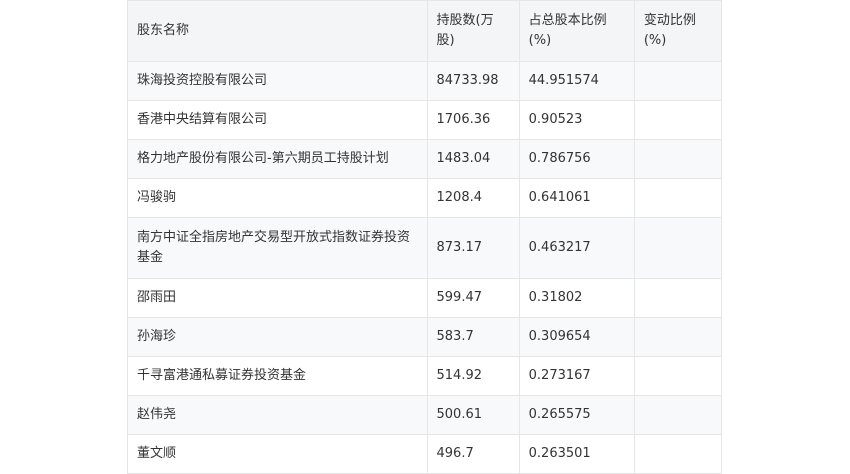 The height and width of the screenshot is (474, 850). What do you see at coordinates (576, 376) in the screenshot?
I see `cell-ratio: 0.273167` at bounding box center [576, 376].